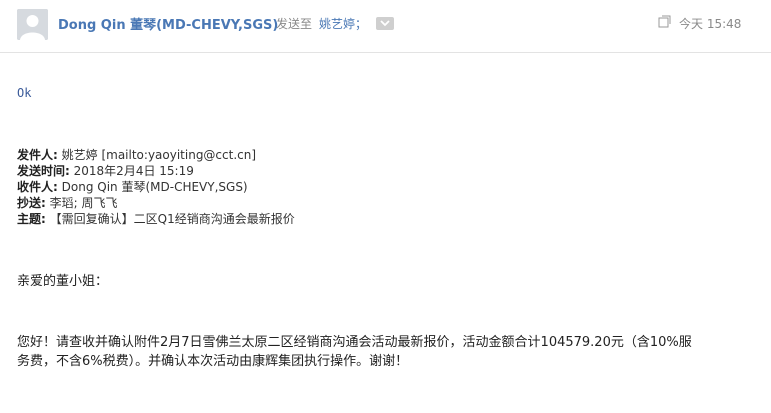 The height and width of the screenshot is (413, 771). Describe the element at coordinates (31, 219) in the screenshot. I see `forward-subject-label: 主题:` at that location.